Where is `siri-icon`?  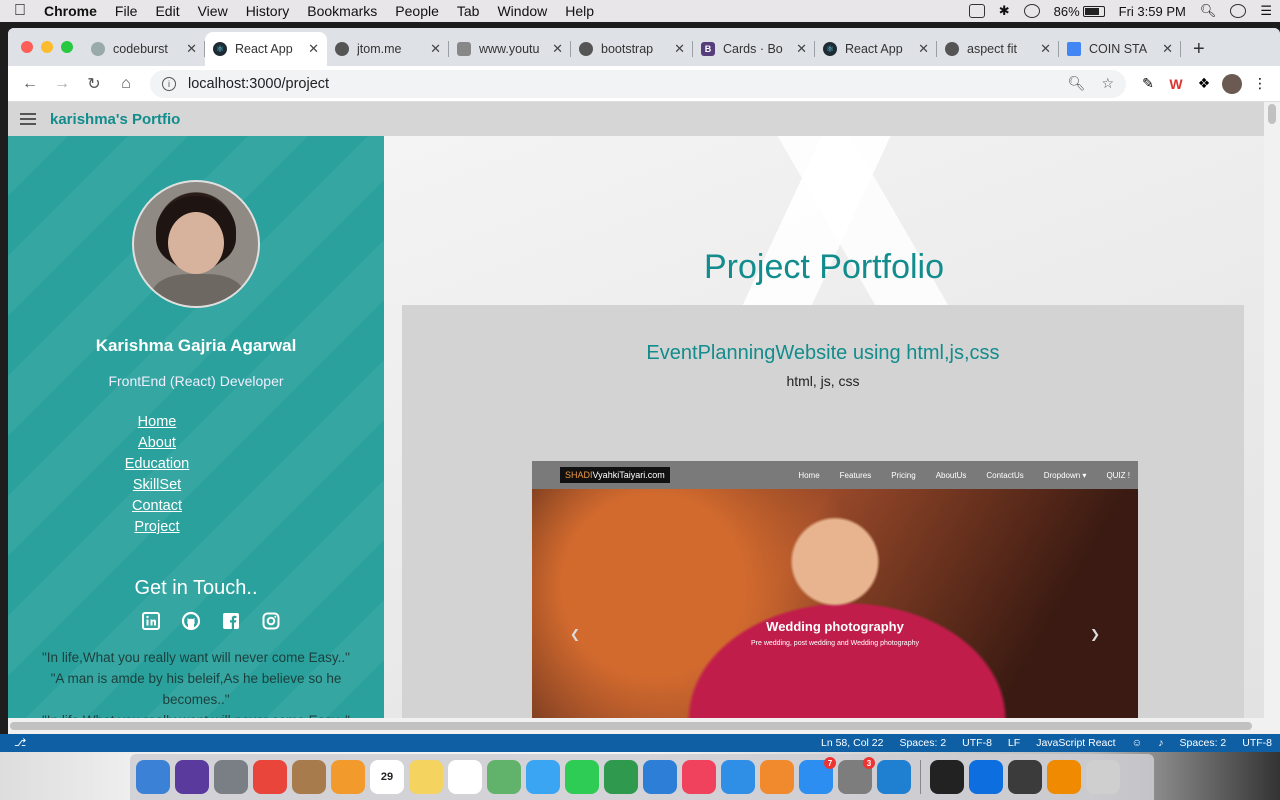 siri-icon is located at coordinates (192, 777).